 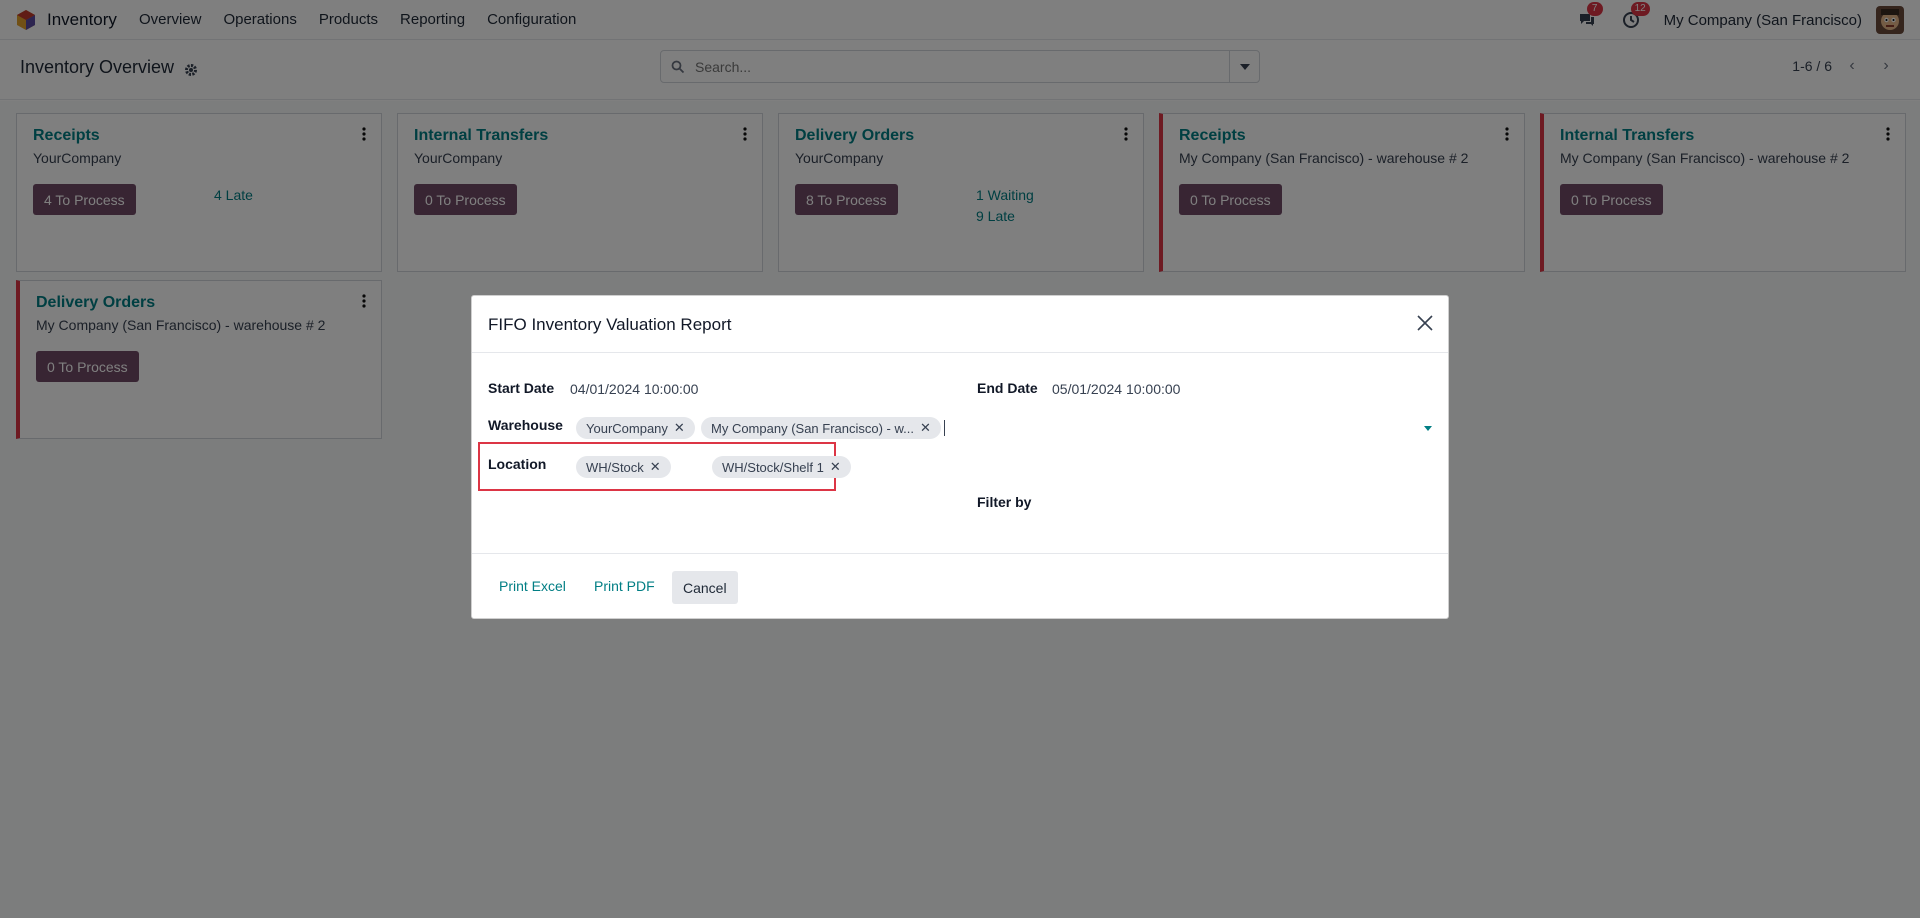 What do you see at coordinates (1428, 428) in the screenshot?
I see `warehouse-dropdown-caret-icon` at bounding box center [1428, 428].